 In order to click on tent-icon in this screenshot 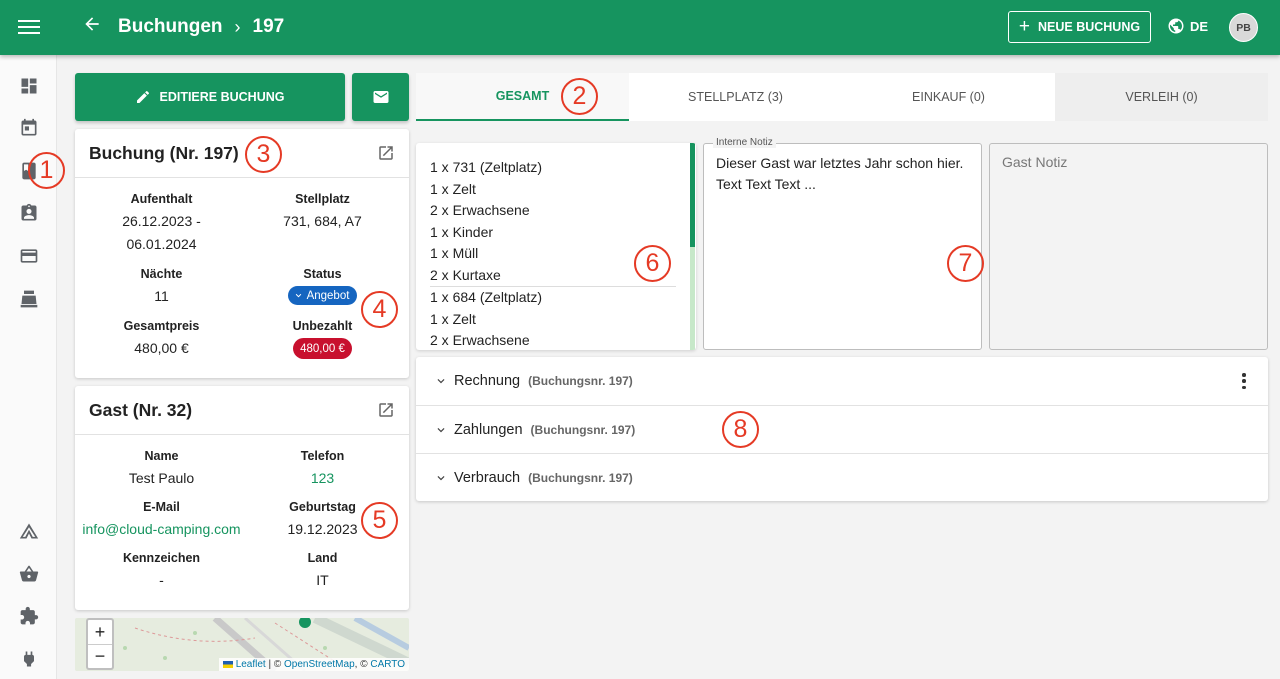, I will do `click(29, 531)`.